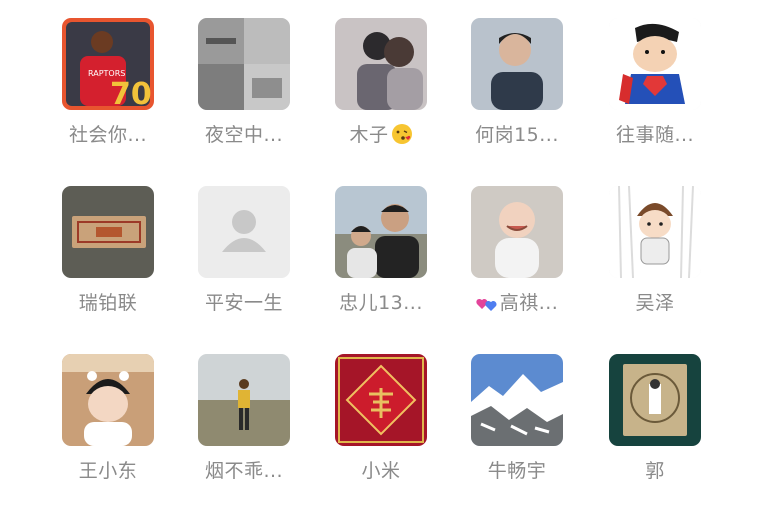 This screenshot has height=514, width=763. Describe the element at coordinates (108, 471) in the screenshot. I see `member-name: 王小东` at that location.